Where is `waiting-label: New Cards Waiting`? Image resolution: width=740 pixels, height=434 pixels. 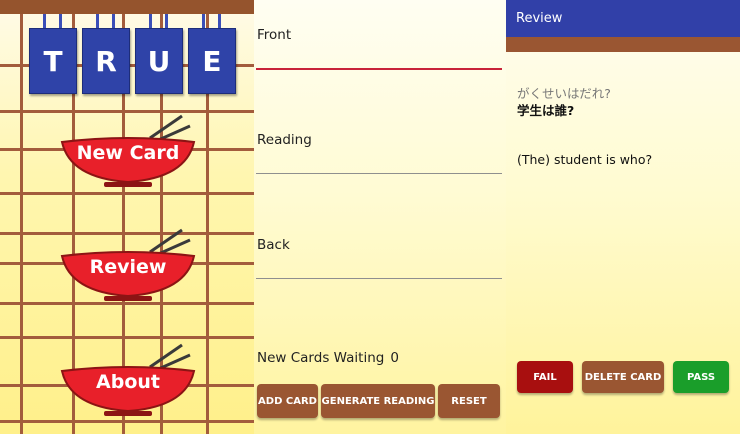 waiting-label: New Cards Waiting is located at coordinates (321, 358).